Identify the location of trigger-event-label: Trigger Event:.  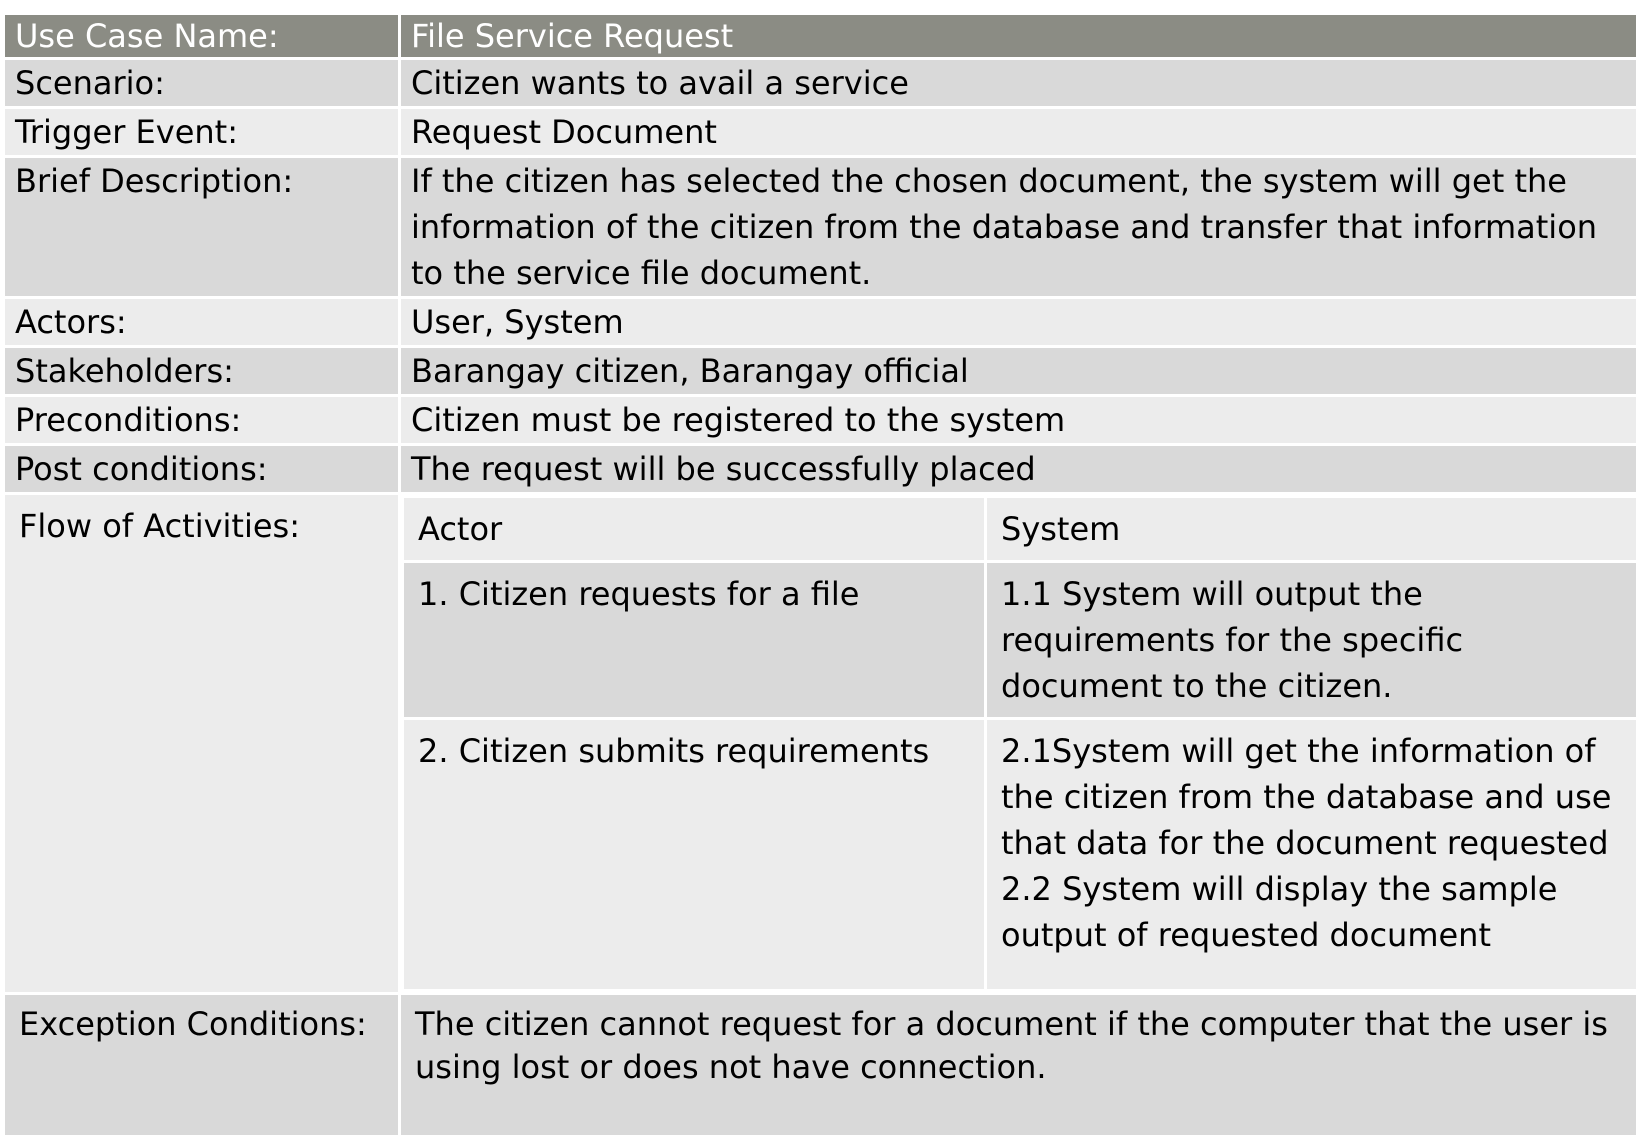
(201, 132).